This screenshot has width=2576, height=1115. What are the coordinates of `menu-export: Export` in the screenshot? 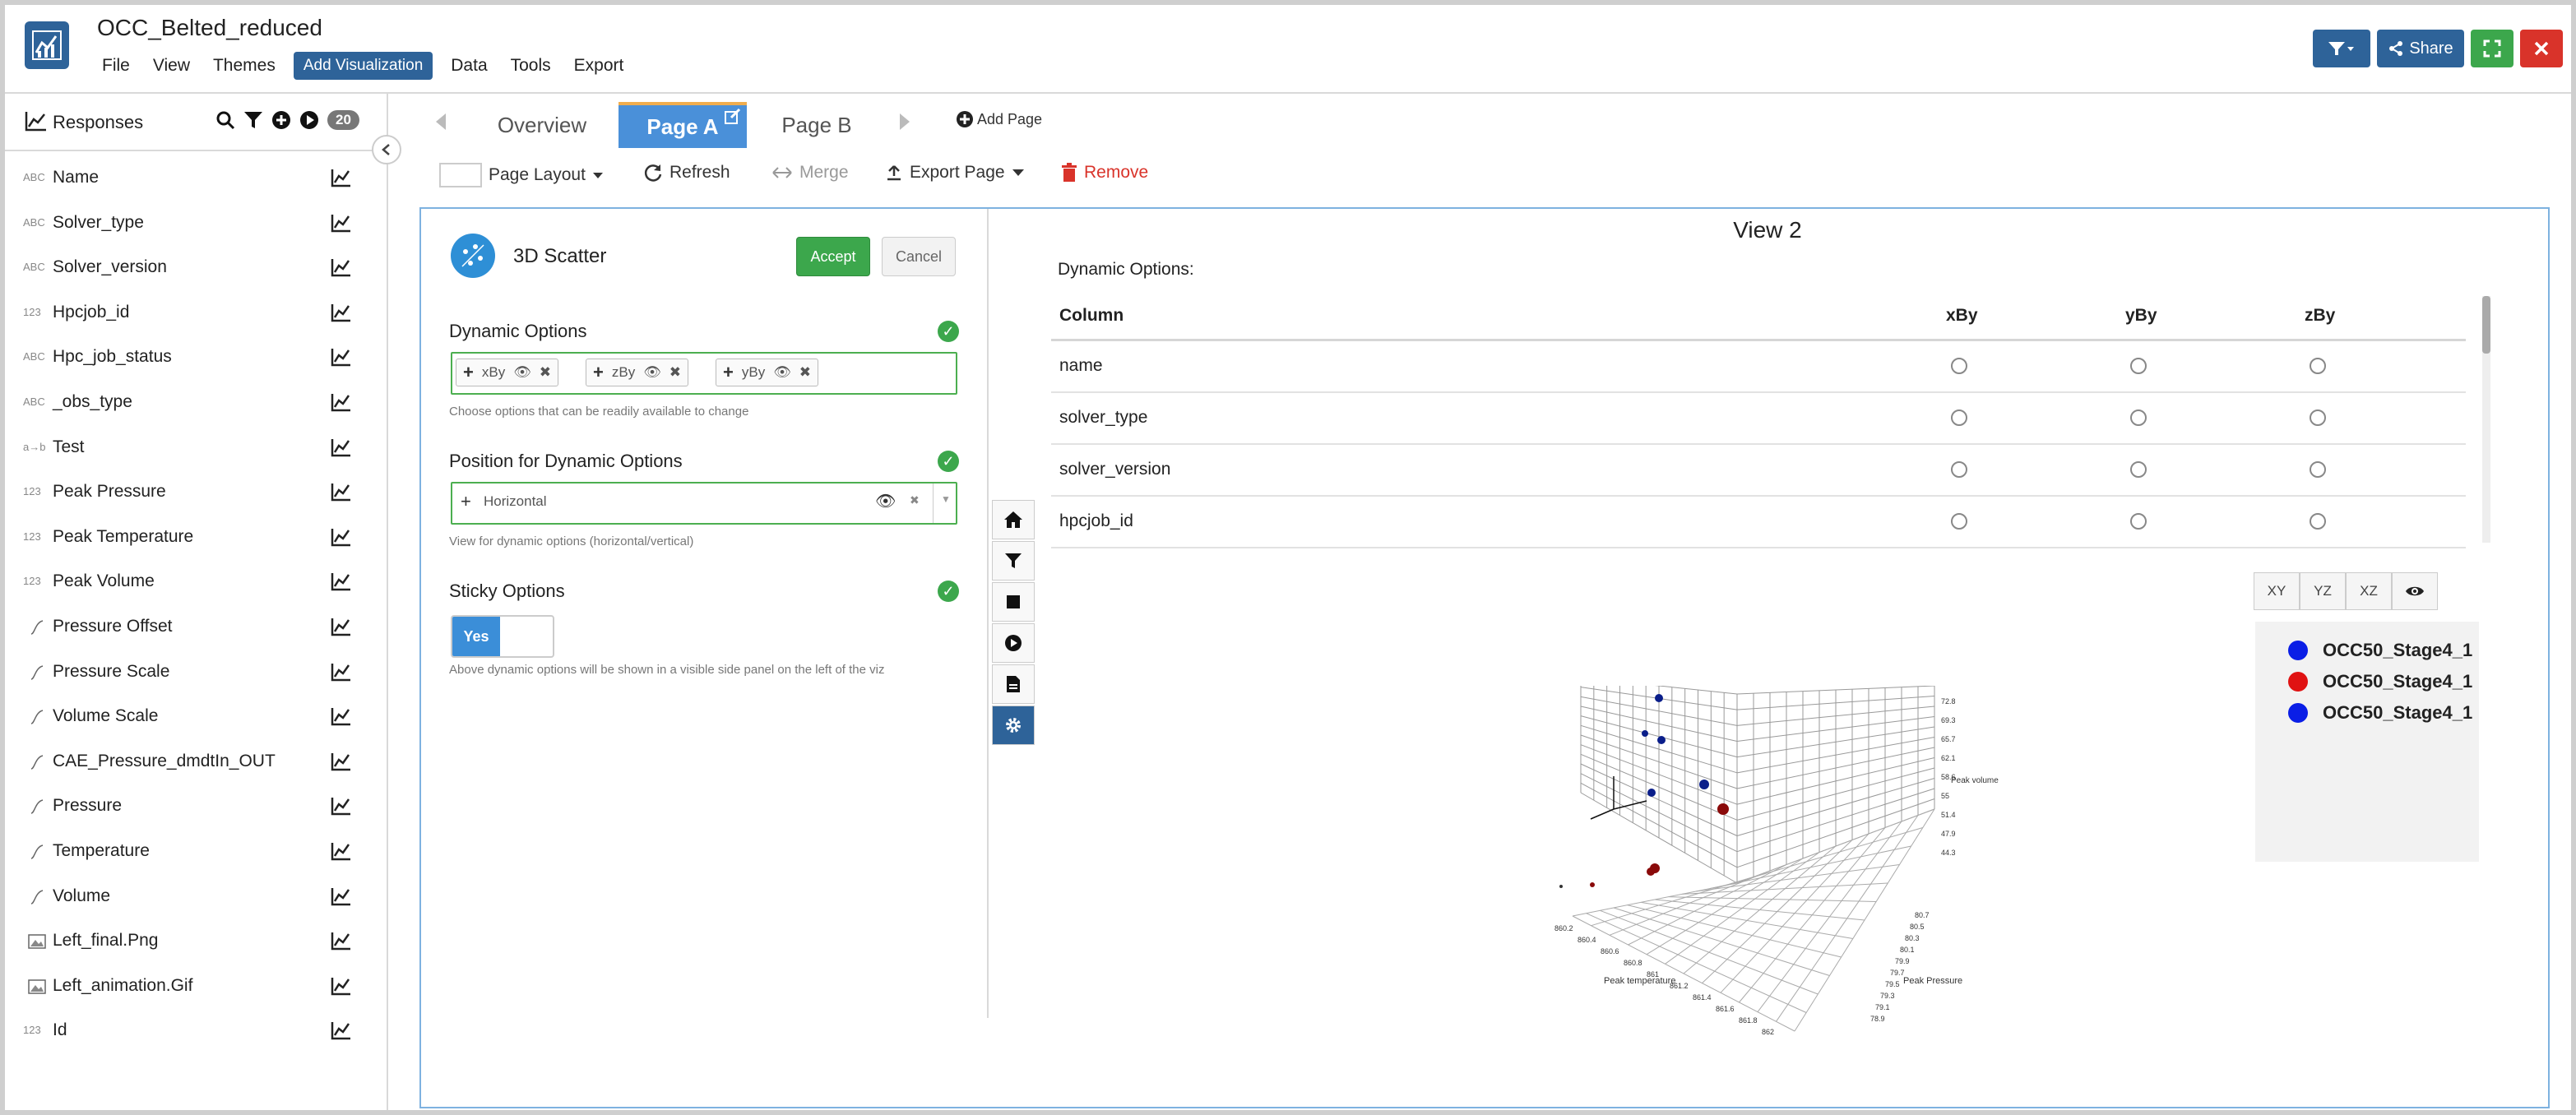 It's located at (599, 66).